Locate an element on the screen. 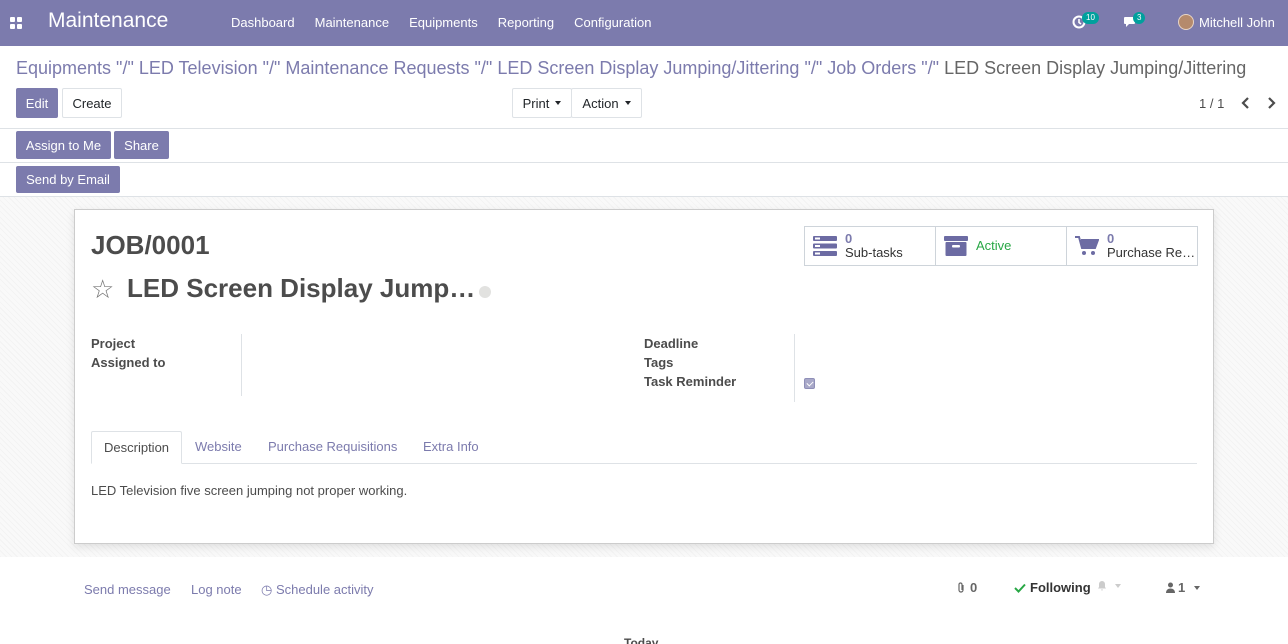 The height and width of the screenshot is (644, 1288). tab-website: Website is located at coordinates (218, 447).